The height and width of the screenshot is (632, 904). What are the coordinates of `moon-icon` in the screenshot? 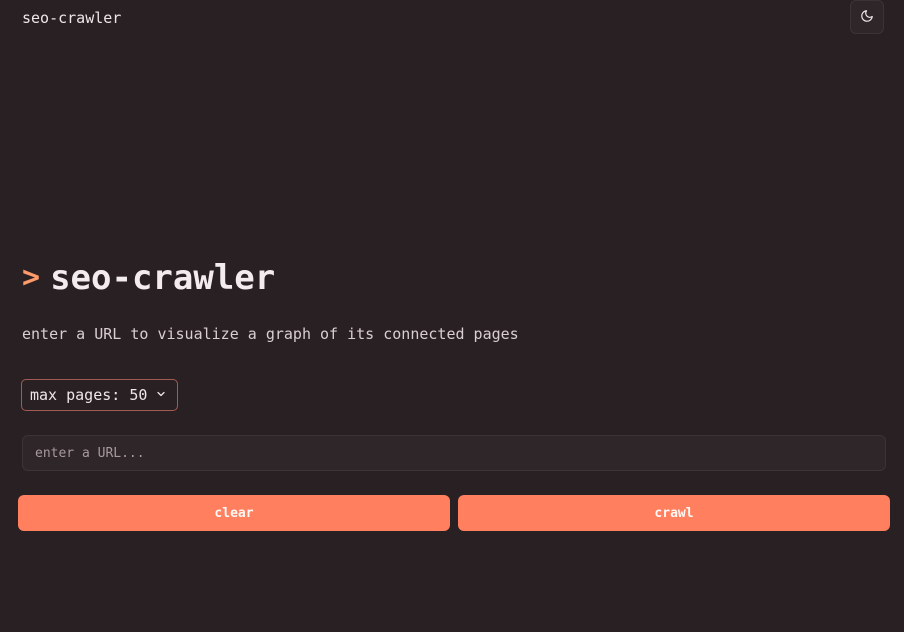 It's located at (867, 17).